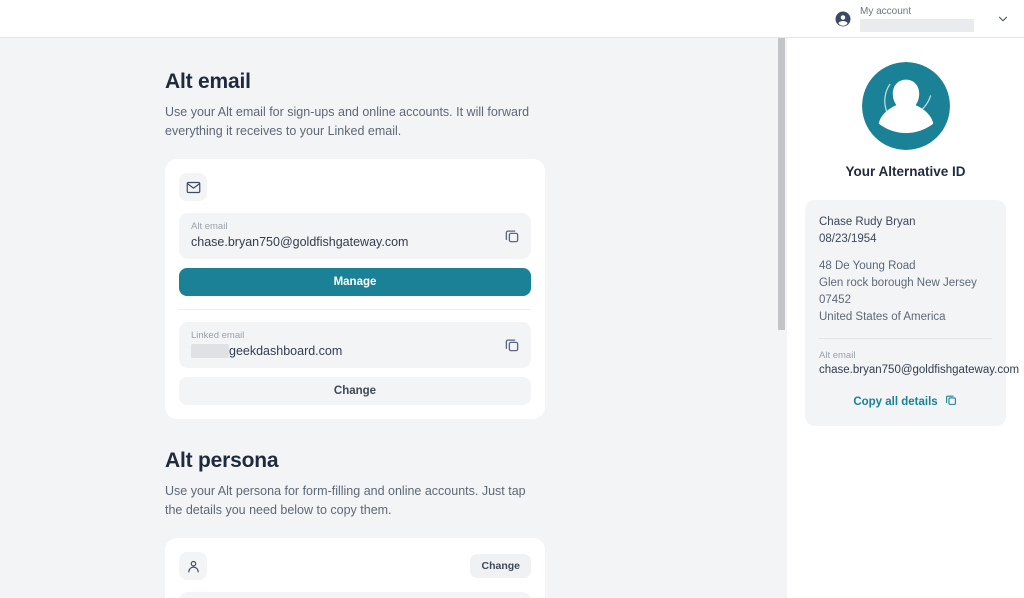 The image size is (1024, 598). What do you see at coordinates (512, 19) in the screenshot?
I see `top-header-bar: My account` at bounding box center [512, 19].